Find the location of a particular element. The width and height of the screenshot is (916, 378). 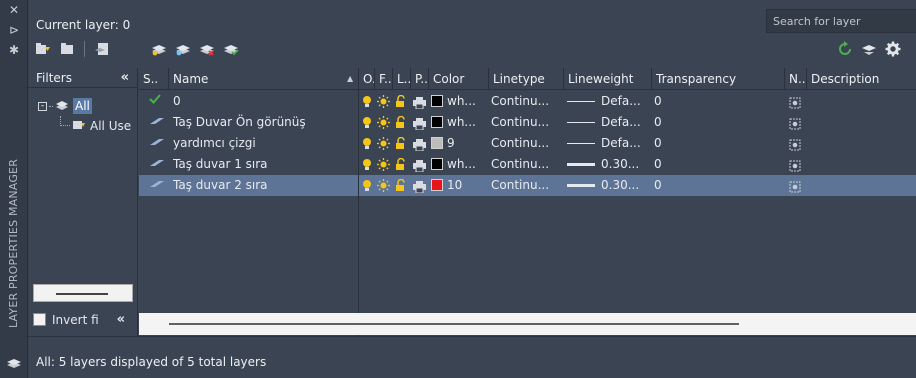

col-new-vp-freeze: N.. is located at coordinates (796, 79).